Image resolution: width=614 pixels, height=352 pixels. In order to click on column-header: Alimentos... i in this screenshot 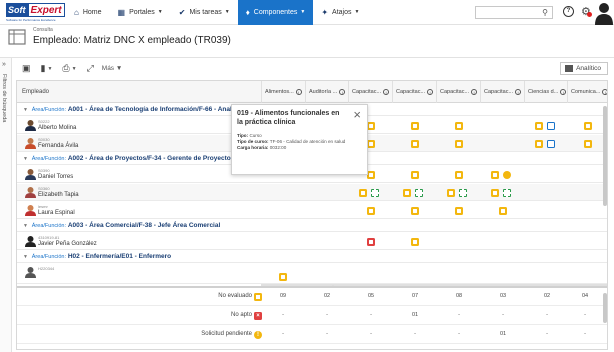, I will do `click(283, 92)`.